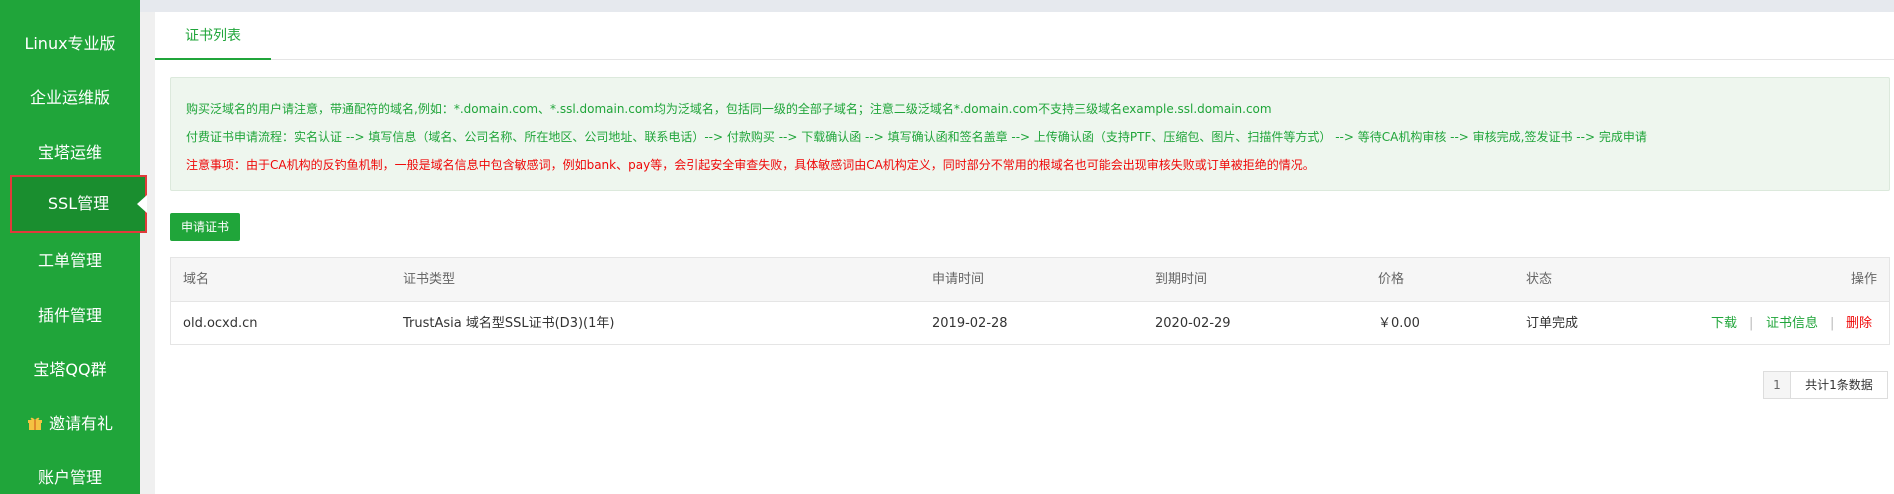 This screenshot has width=1894, height=494. I want to click on tab-cert-list: 证书列表, so click(213, 36).